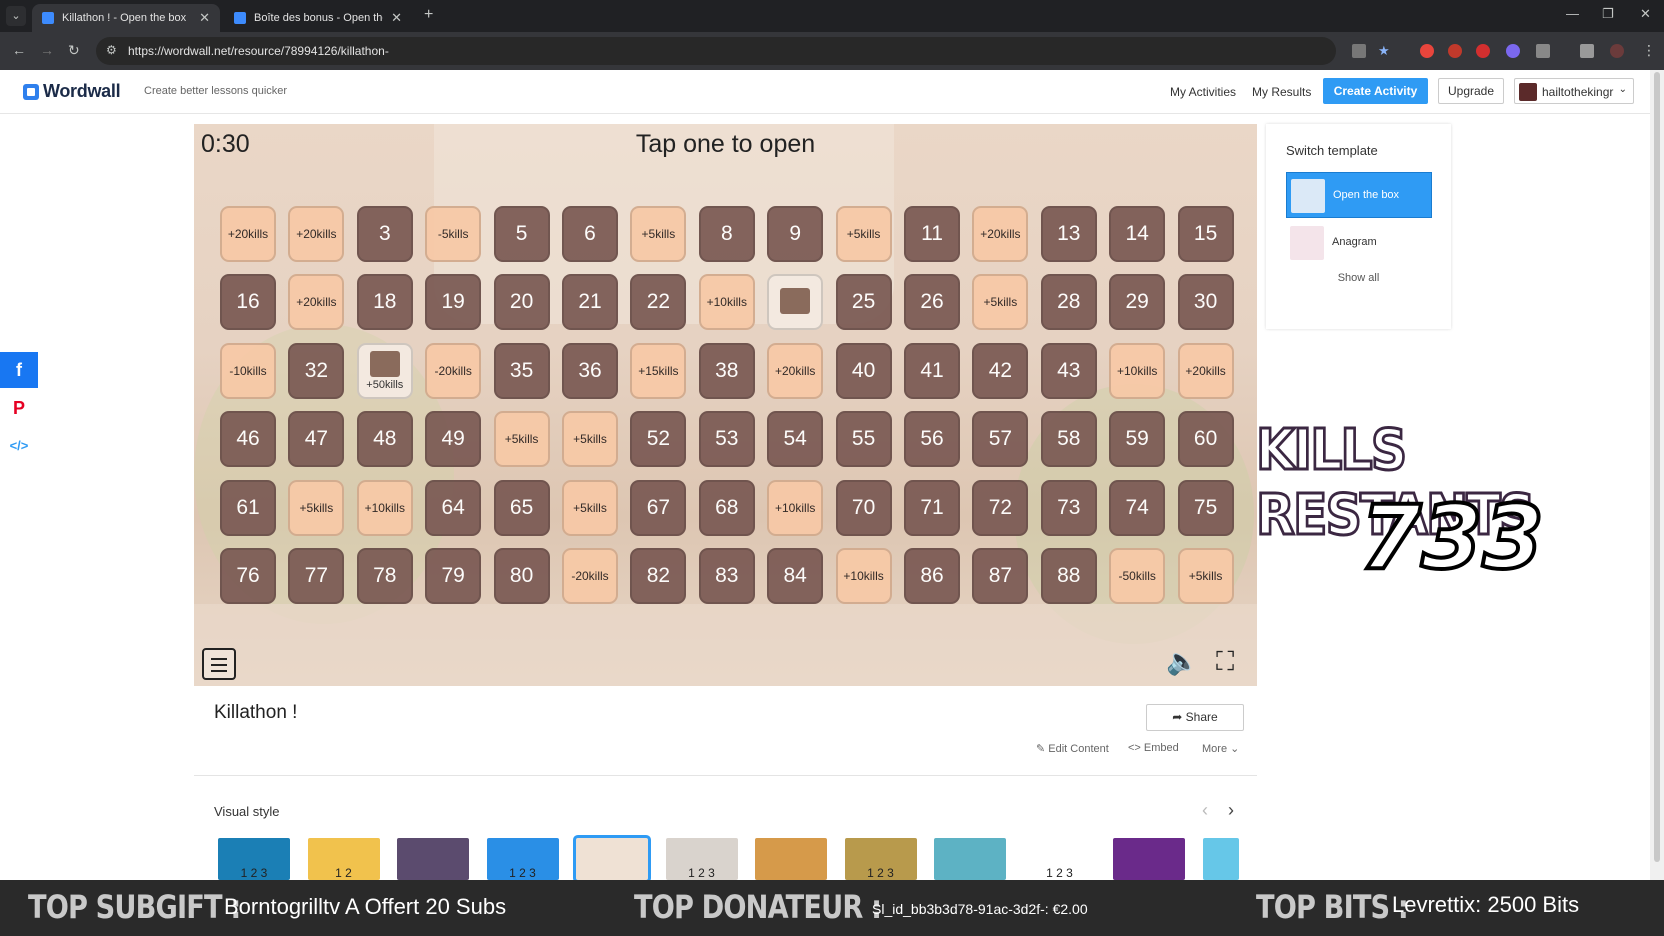  Describe the element at coordinates (726, 507) in the screenshot. I see `box-68: 68` at that location.